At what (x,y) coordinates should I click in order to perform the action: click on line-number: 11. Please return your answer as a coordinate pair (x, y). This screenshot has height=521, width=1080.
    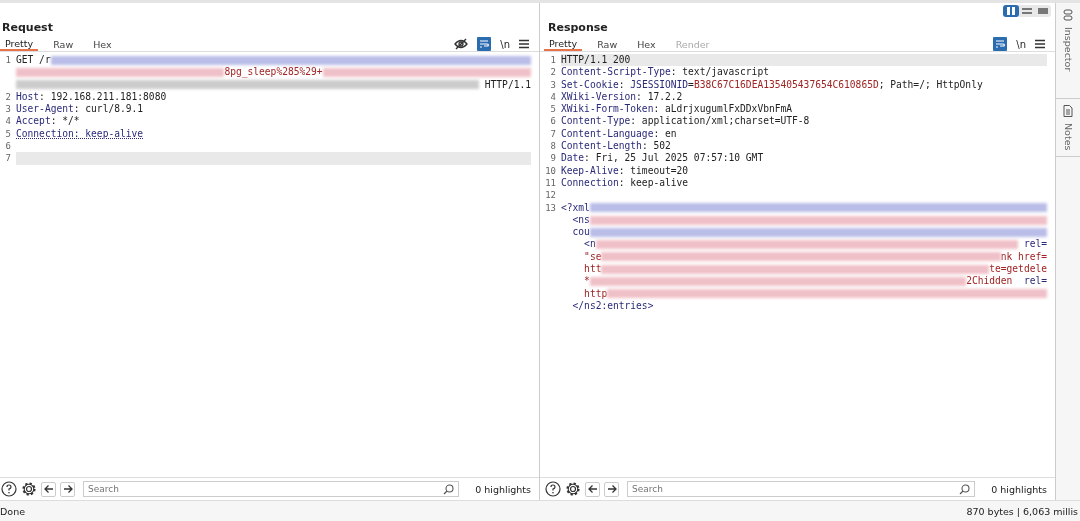
    Looking at the image, I should click on (550, 183).